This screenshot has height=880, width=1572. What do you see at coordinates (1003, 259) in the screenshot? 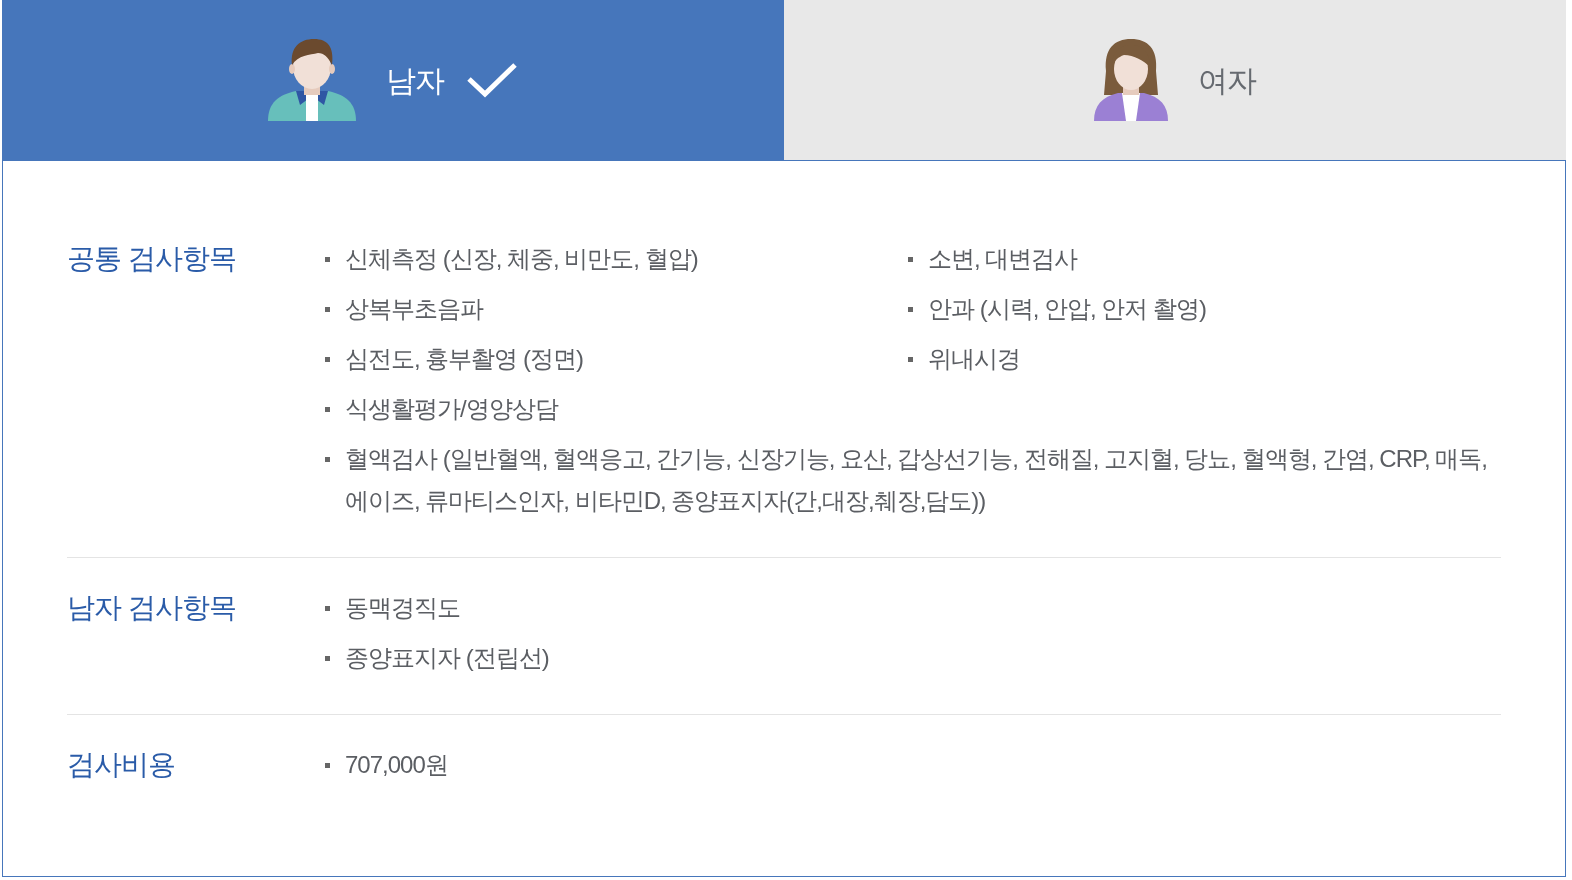
I see `exam-item-text: 소변, 대변검사` at bounding box center [1003, 259].